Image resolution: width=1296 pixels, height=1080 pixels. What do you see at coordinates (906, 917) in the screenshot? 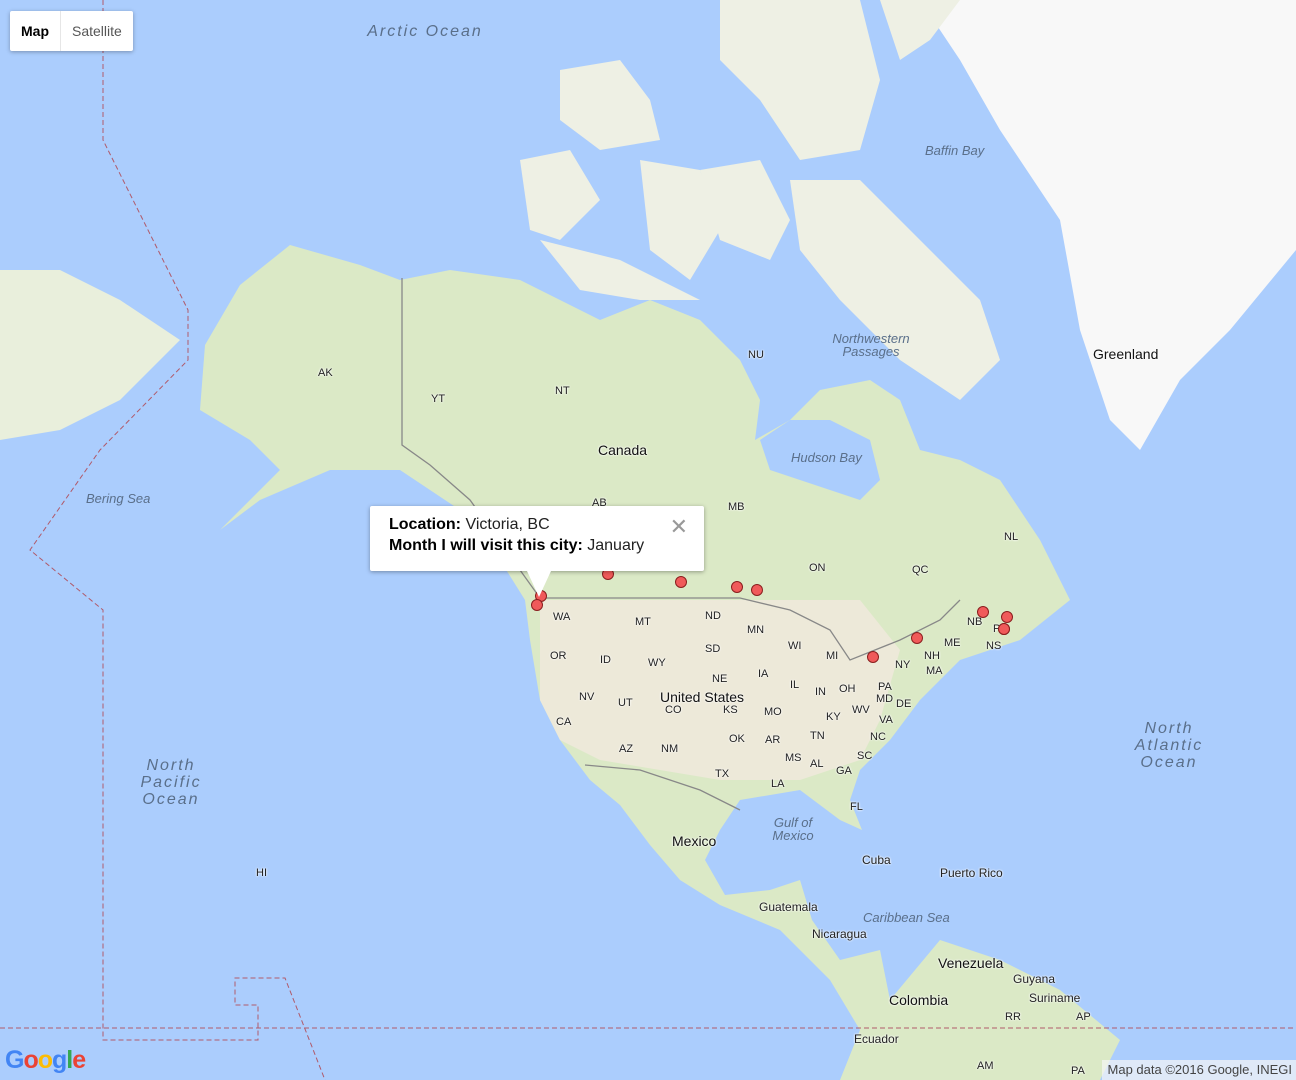
I see `label-caribbean-sea: Caribbean Sea` at bounding box center [906, 917].